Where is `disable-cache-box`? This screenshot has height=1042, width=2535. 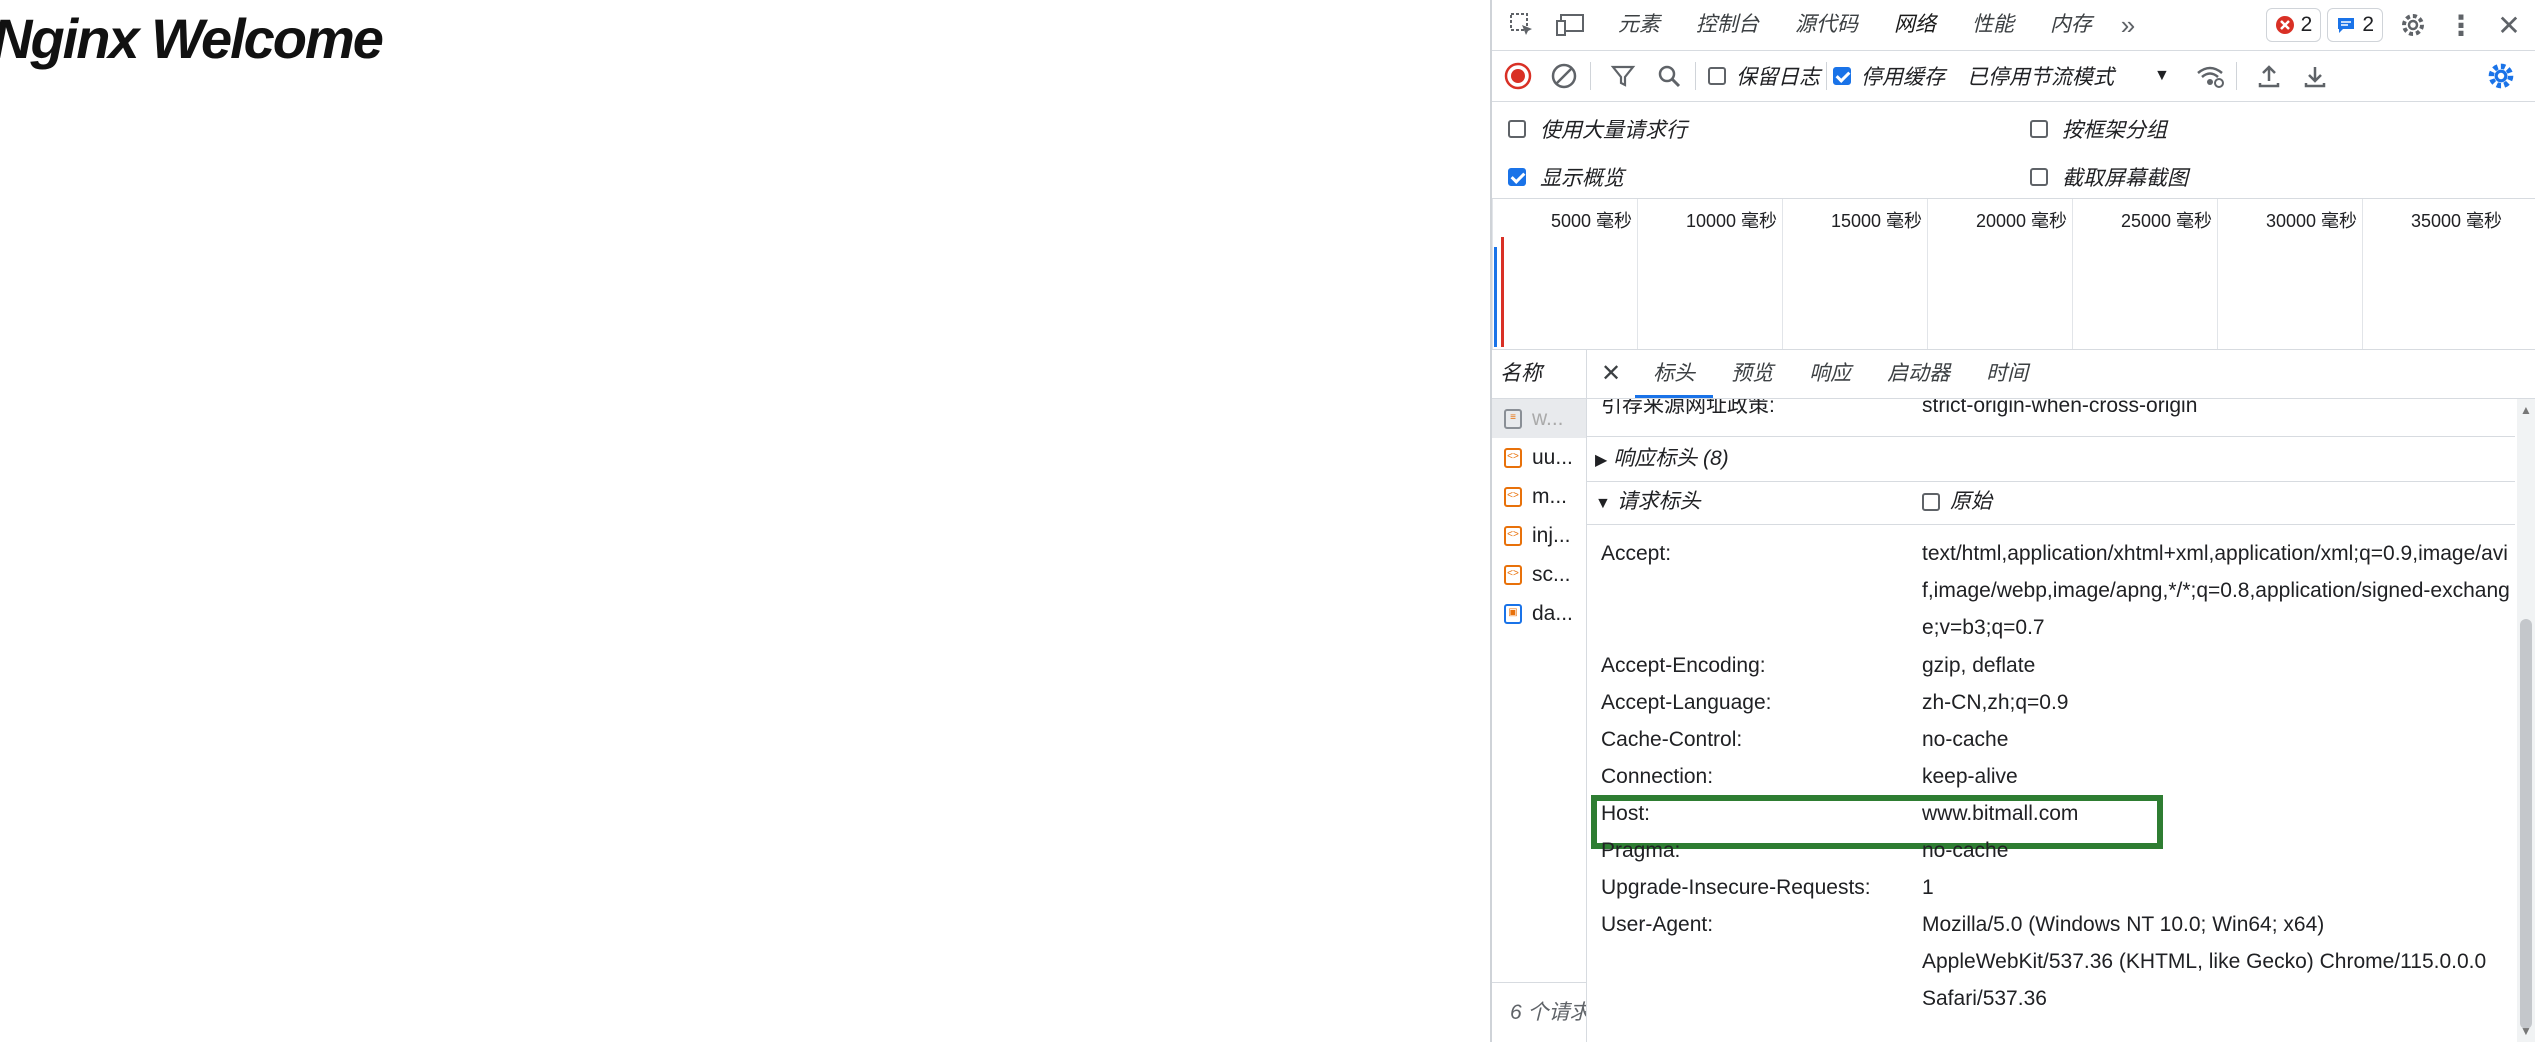
disable-cache-box is located at coordinates (1842, 76).